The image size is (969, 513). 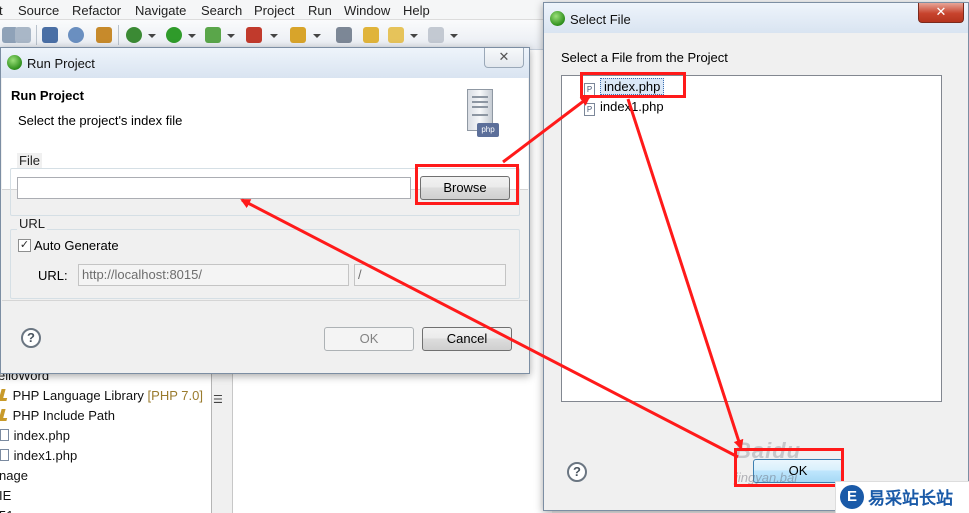 What do you see at coordinates (104, 35) in the screenshot?
I see `task-icon` at bounding box center [104, 35].